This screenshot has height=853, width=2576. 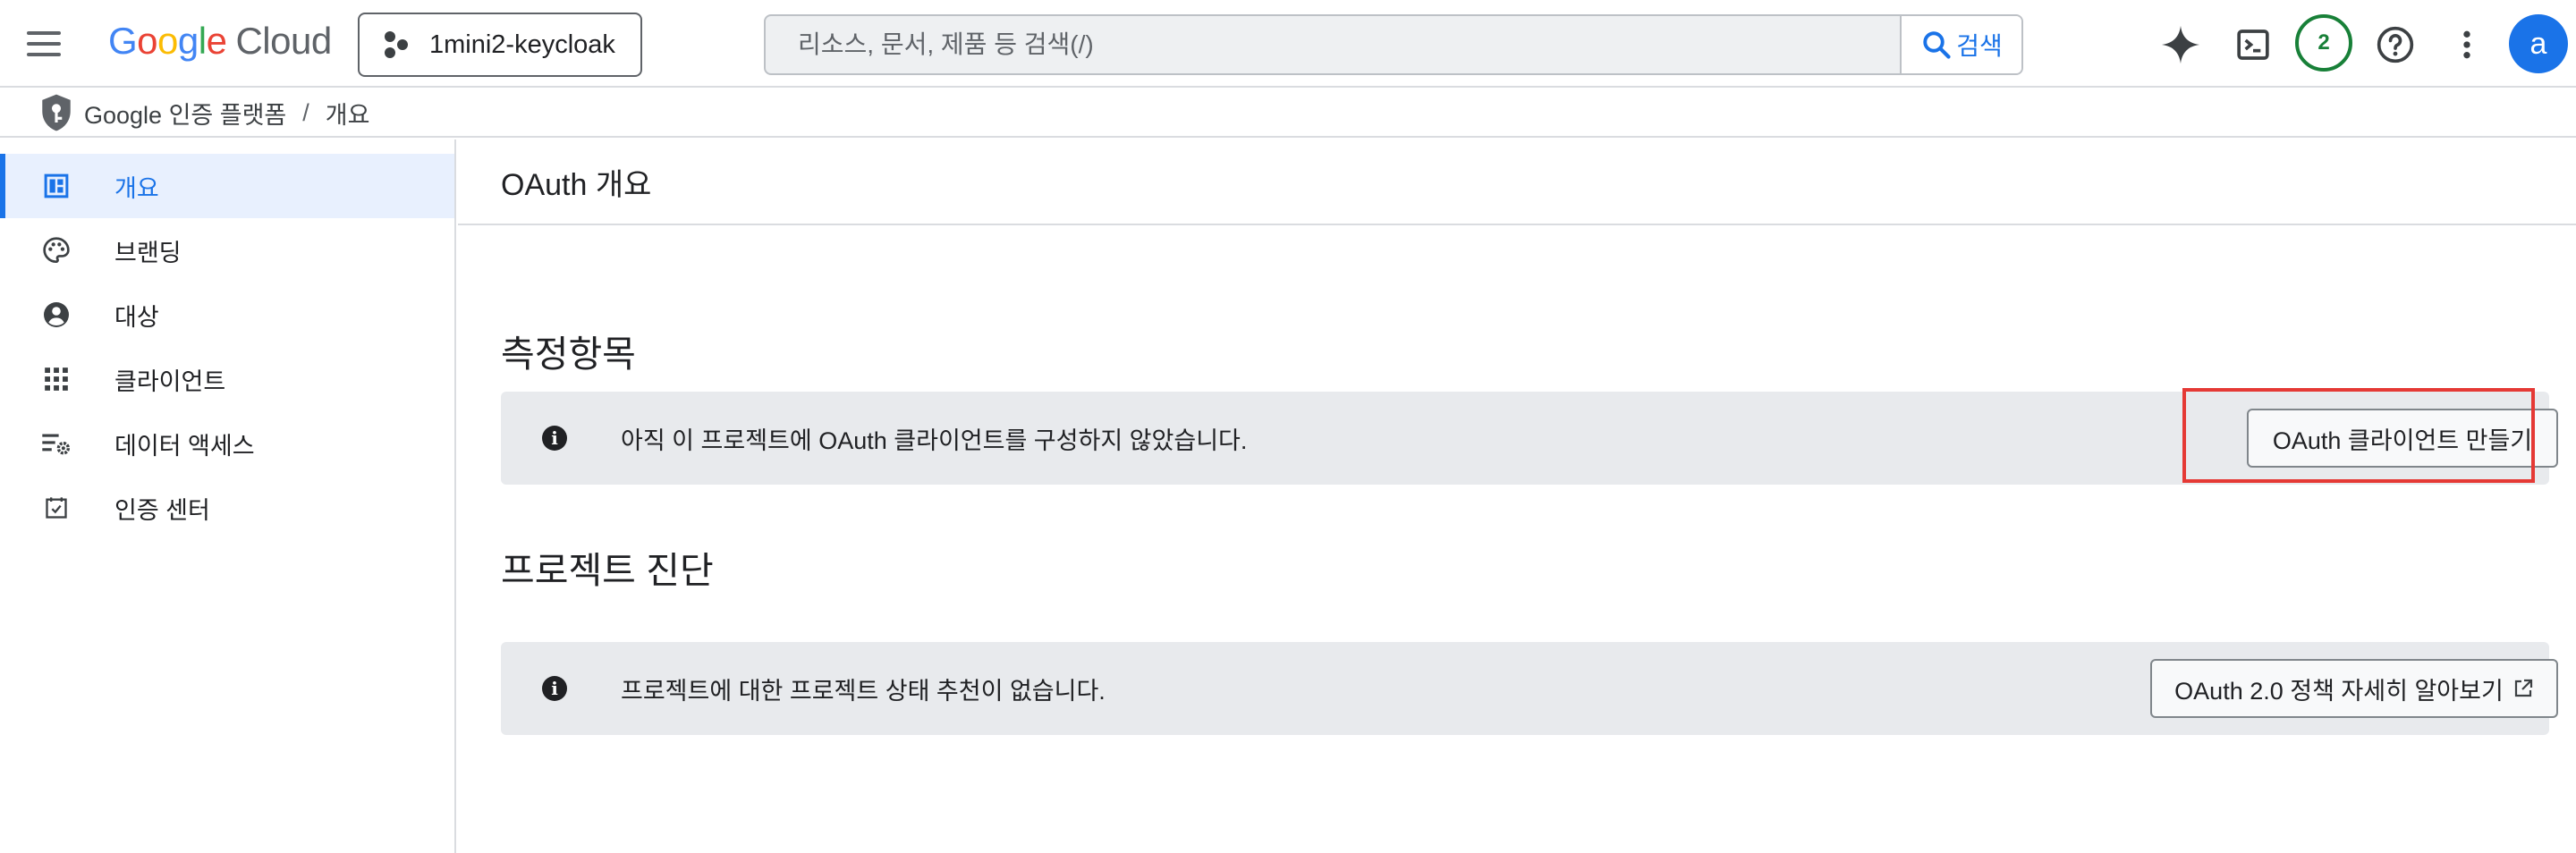 What do you see at coordinates (568, 354) in the screenshot?
I see `metrics-section-title: 측정항목` at bounding box center [568, 354].